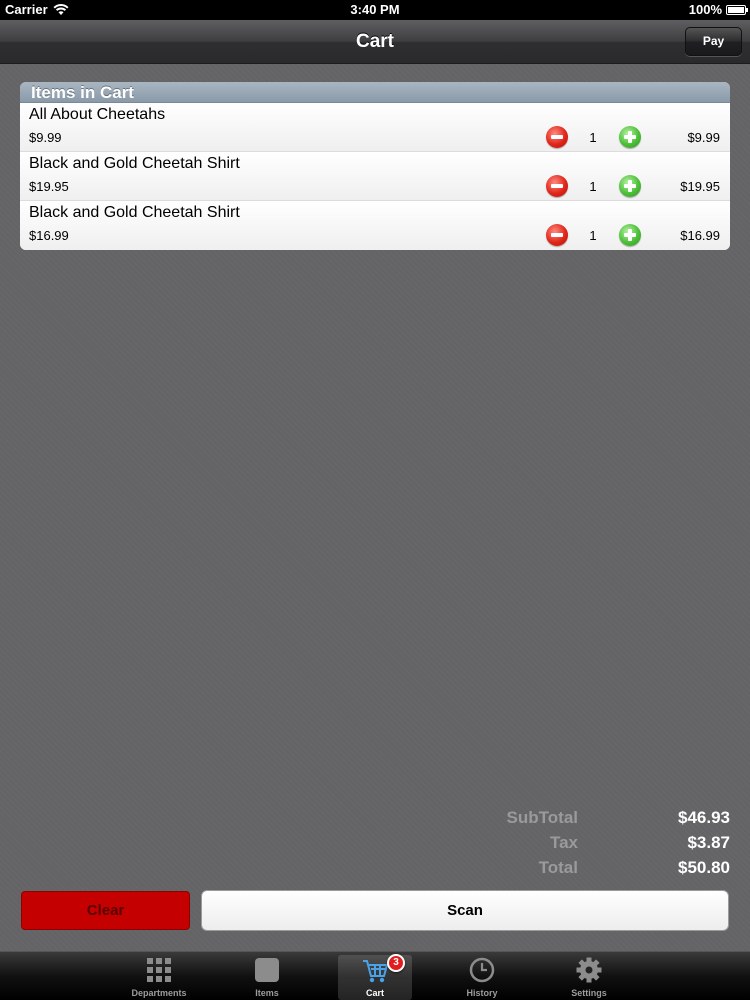 The width and height of the screenshot is (750, 1000). I want to click on scan-button: Scan, so click(465, 910).